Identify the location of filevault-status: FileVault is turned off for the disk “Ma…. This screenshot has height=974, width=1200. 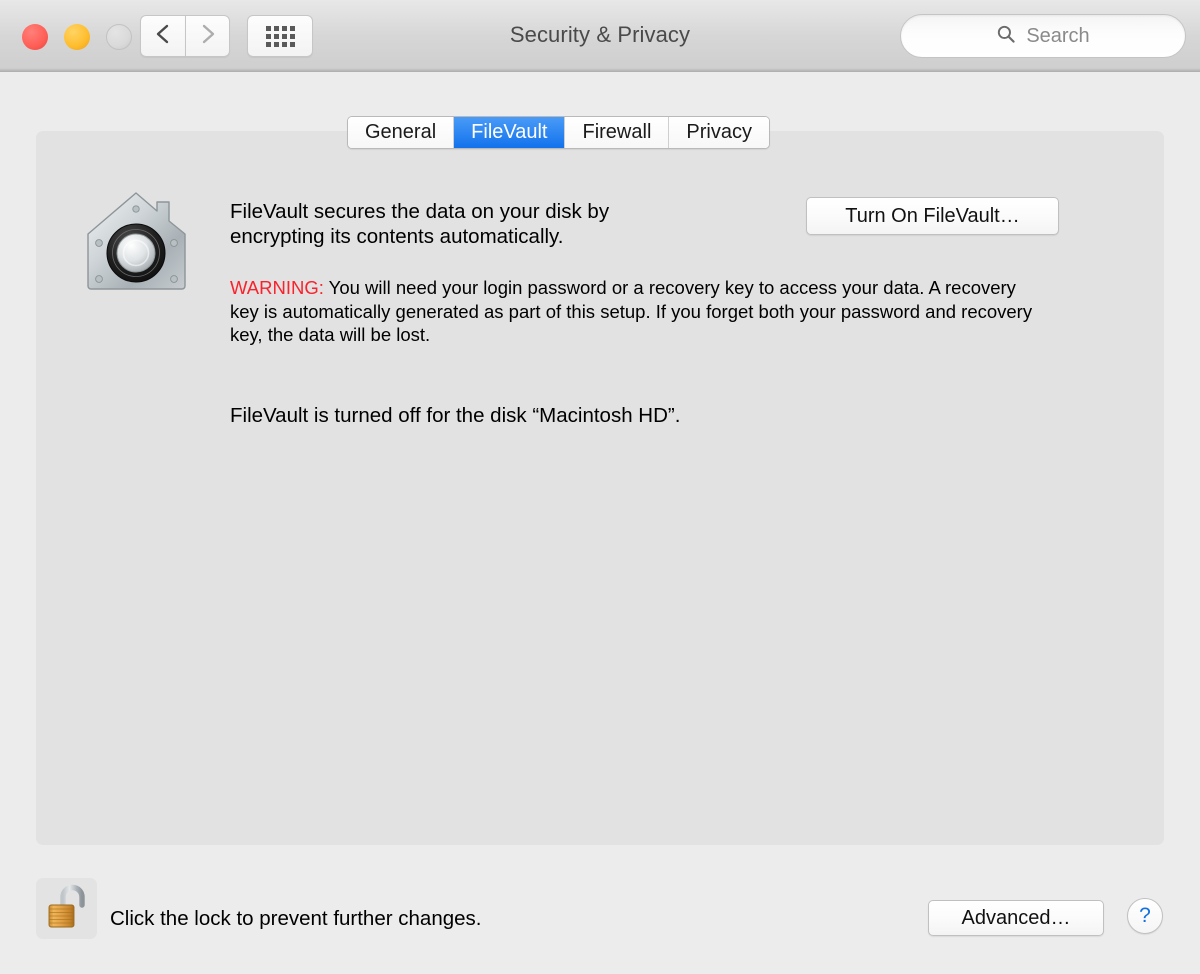
(455, 415).